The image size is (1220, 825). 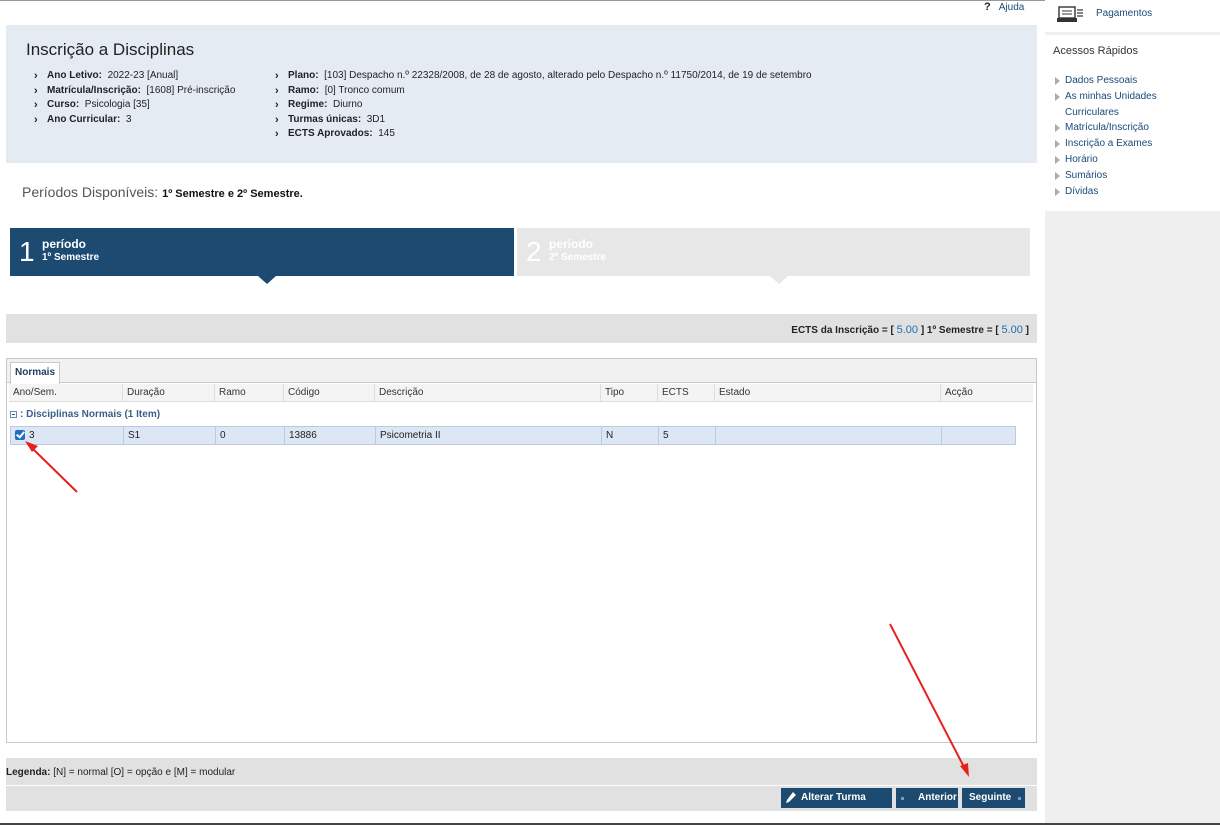 I want to click on payments-label: Pagamentos, so click(x=1124, y=13).